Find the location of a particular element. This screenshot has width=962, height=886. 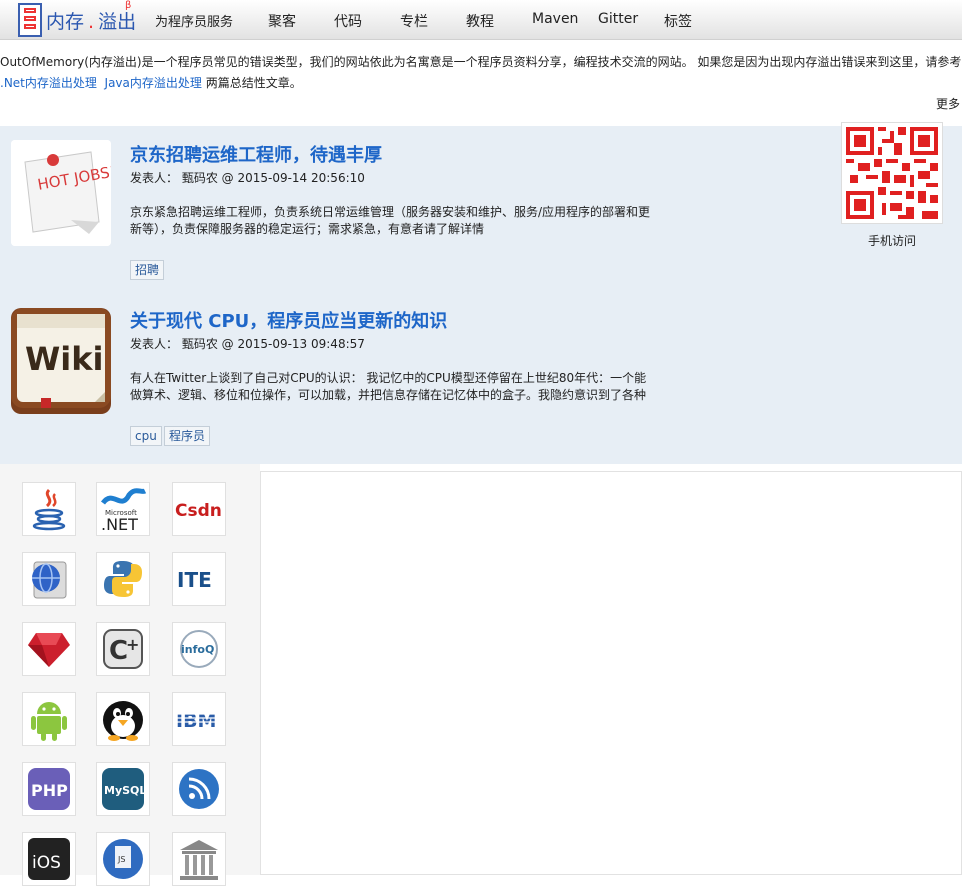

svg-text: IBM is located at coordinates (196, 721).